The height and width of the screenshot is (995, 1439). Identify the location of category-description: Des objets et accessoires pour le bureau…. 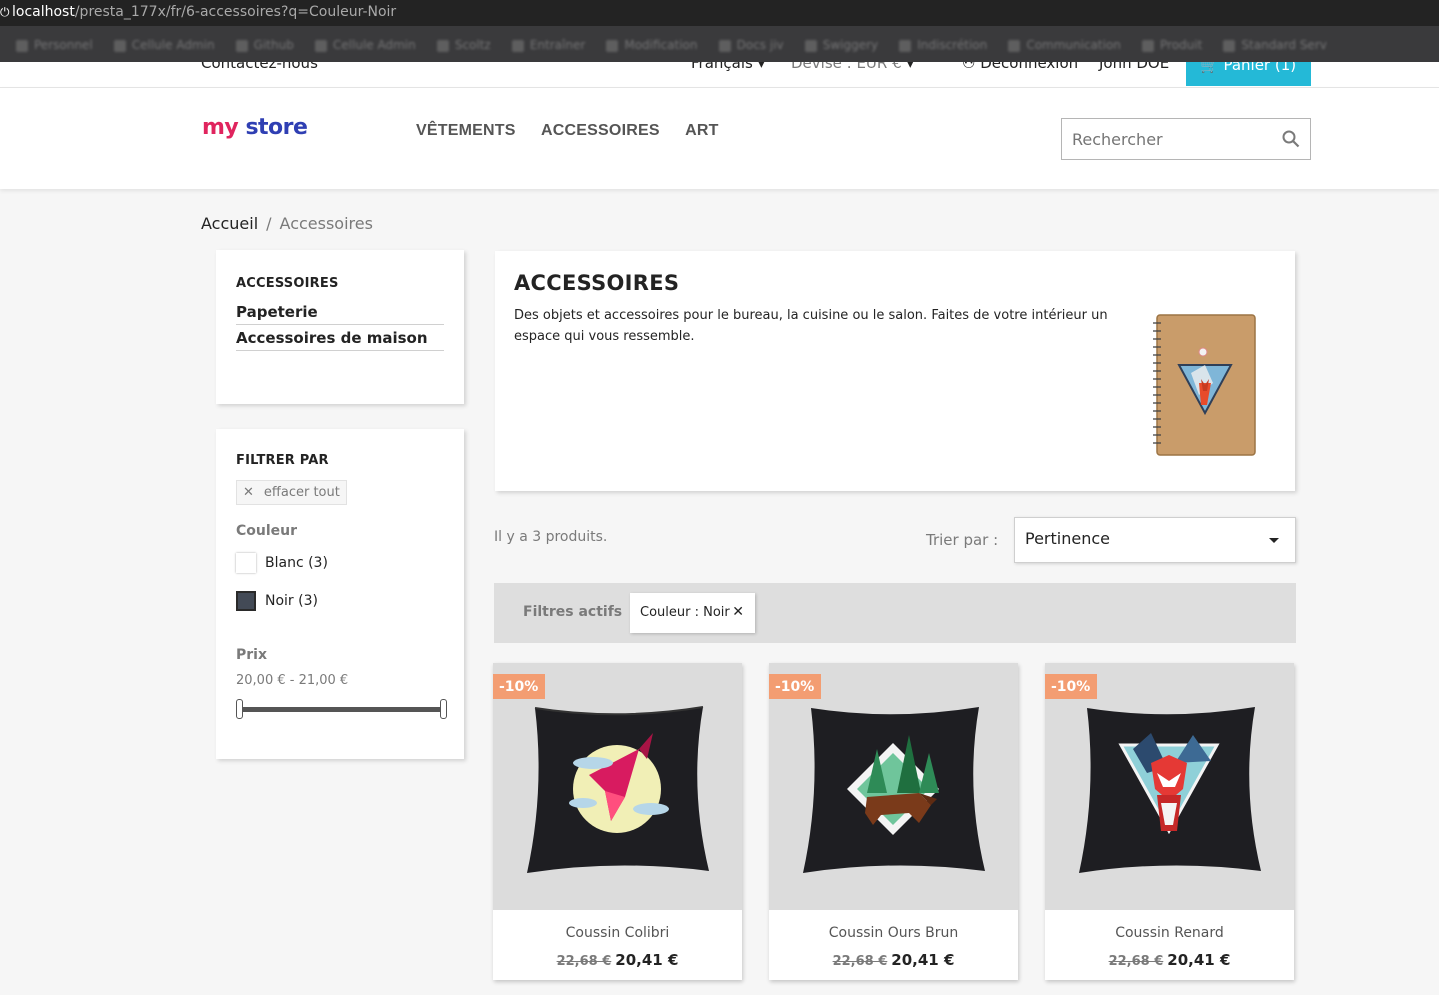
(811, 326).